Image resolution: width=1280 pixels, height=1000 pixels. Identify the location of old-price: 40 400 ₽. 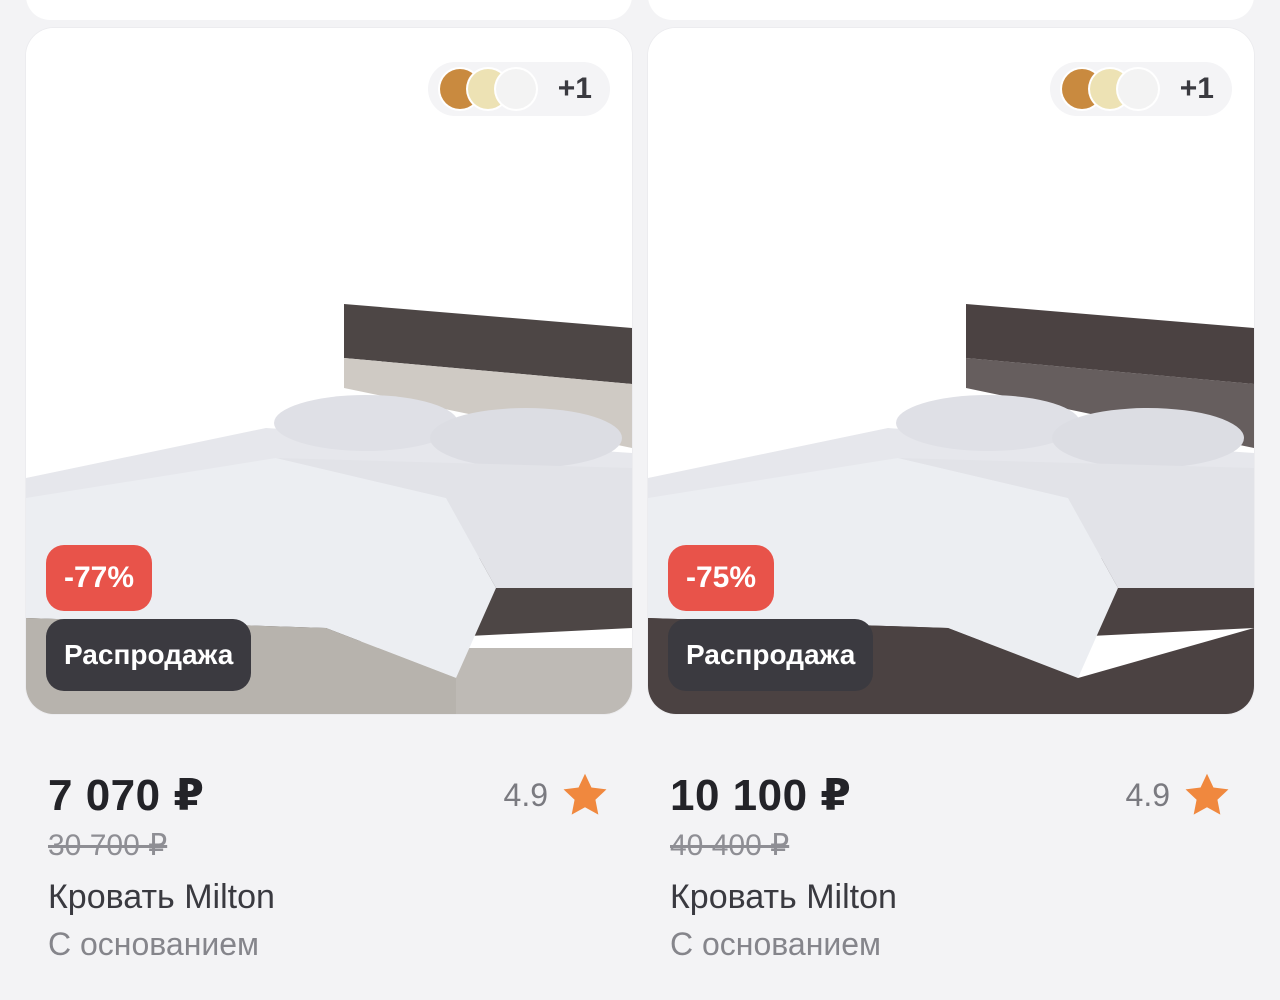
(730, 845).